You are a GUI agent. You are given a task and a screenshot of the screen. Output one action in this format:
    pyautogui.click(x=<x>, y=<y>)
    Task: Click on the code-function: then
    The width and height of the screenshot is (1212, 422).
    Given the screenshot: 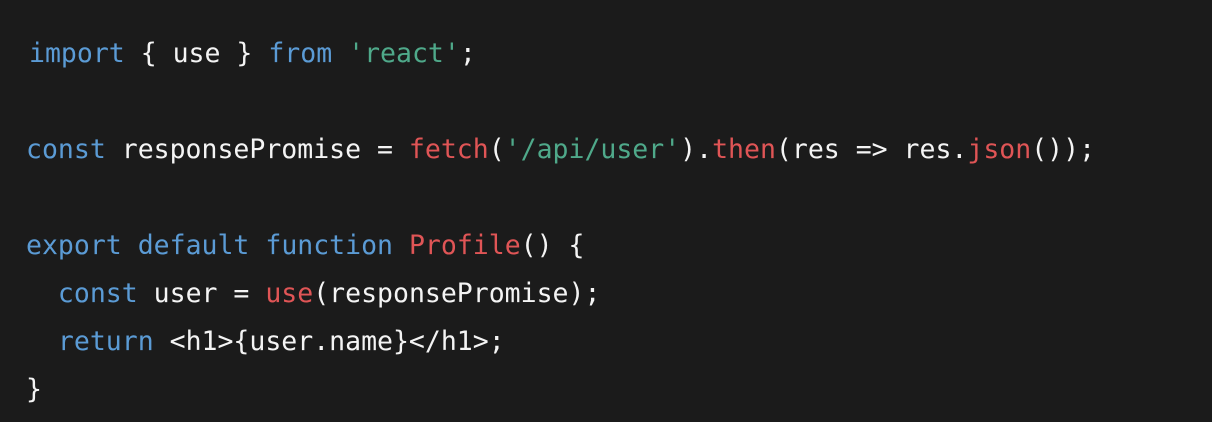 What is the action you would take?
    pyautogui.click(x=744, y=149)
    